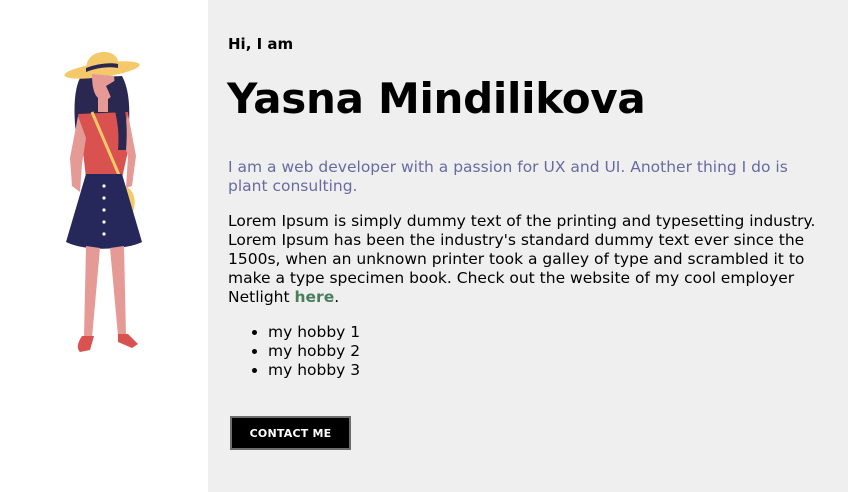  Describe the element at coordinates (337, 297) in the screenshot. I see `bio-end: .` at that location.